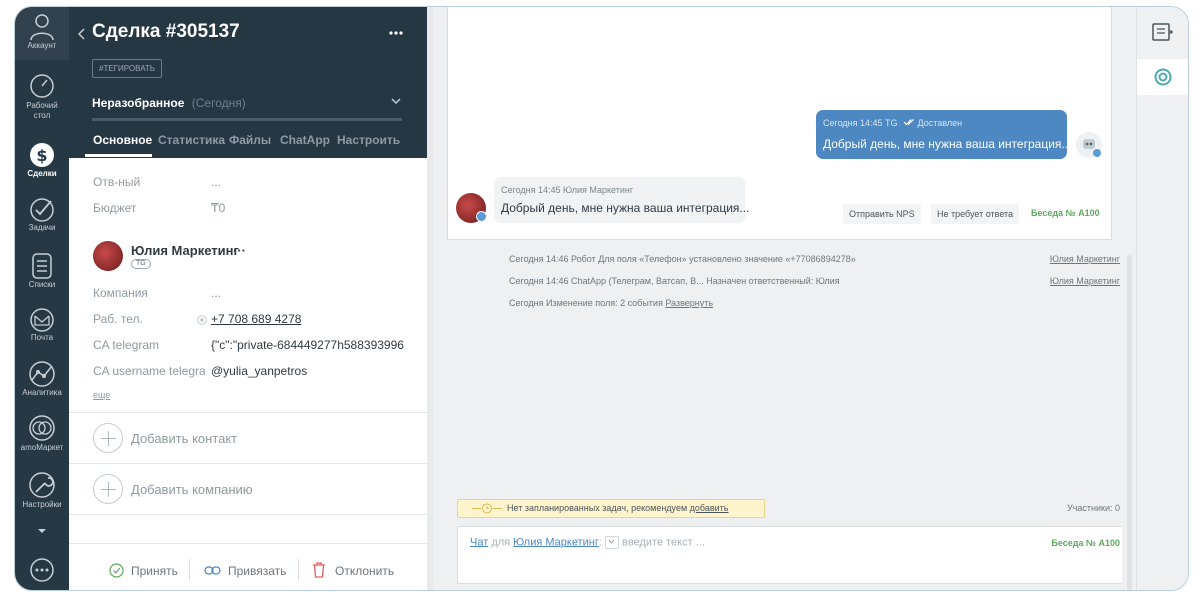 This screenshot has width=1200, height=606. What do you see at coordinates (567, 190) in the screenshot?
I see `incoming-meta: Сегодня 14:45 Юлия Маркетинг` at bounding box center [567, 190].